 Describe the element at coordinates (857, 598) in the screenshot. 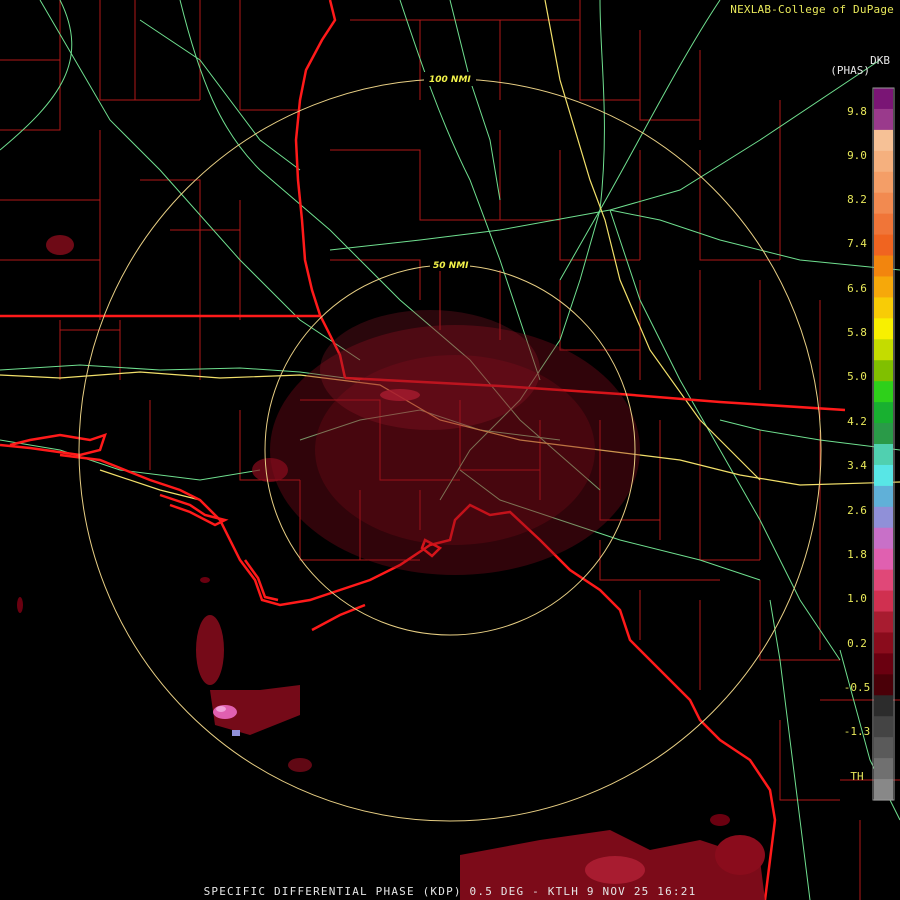

I see `scale-tick: 1.0` at that location.